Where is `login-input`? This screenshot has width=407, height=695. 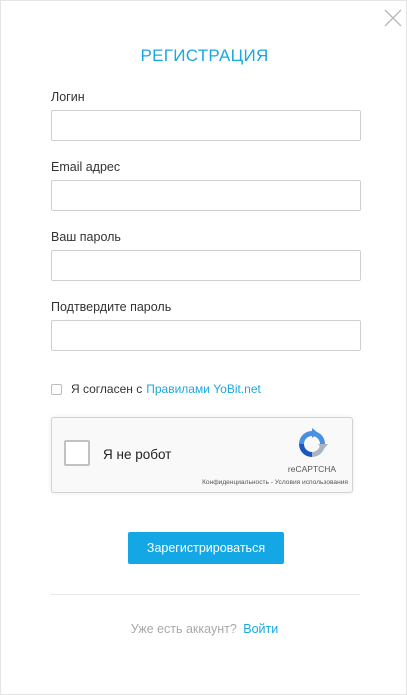 login-input is located at coordinates (206, 125).